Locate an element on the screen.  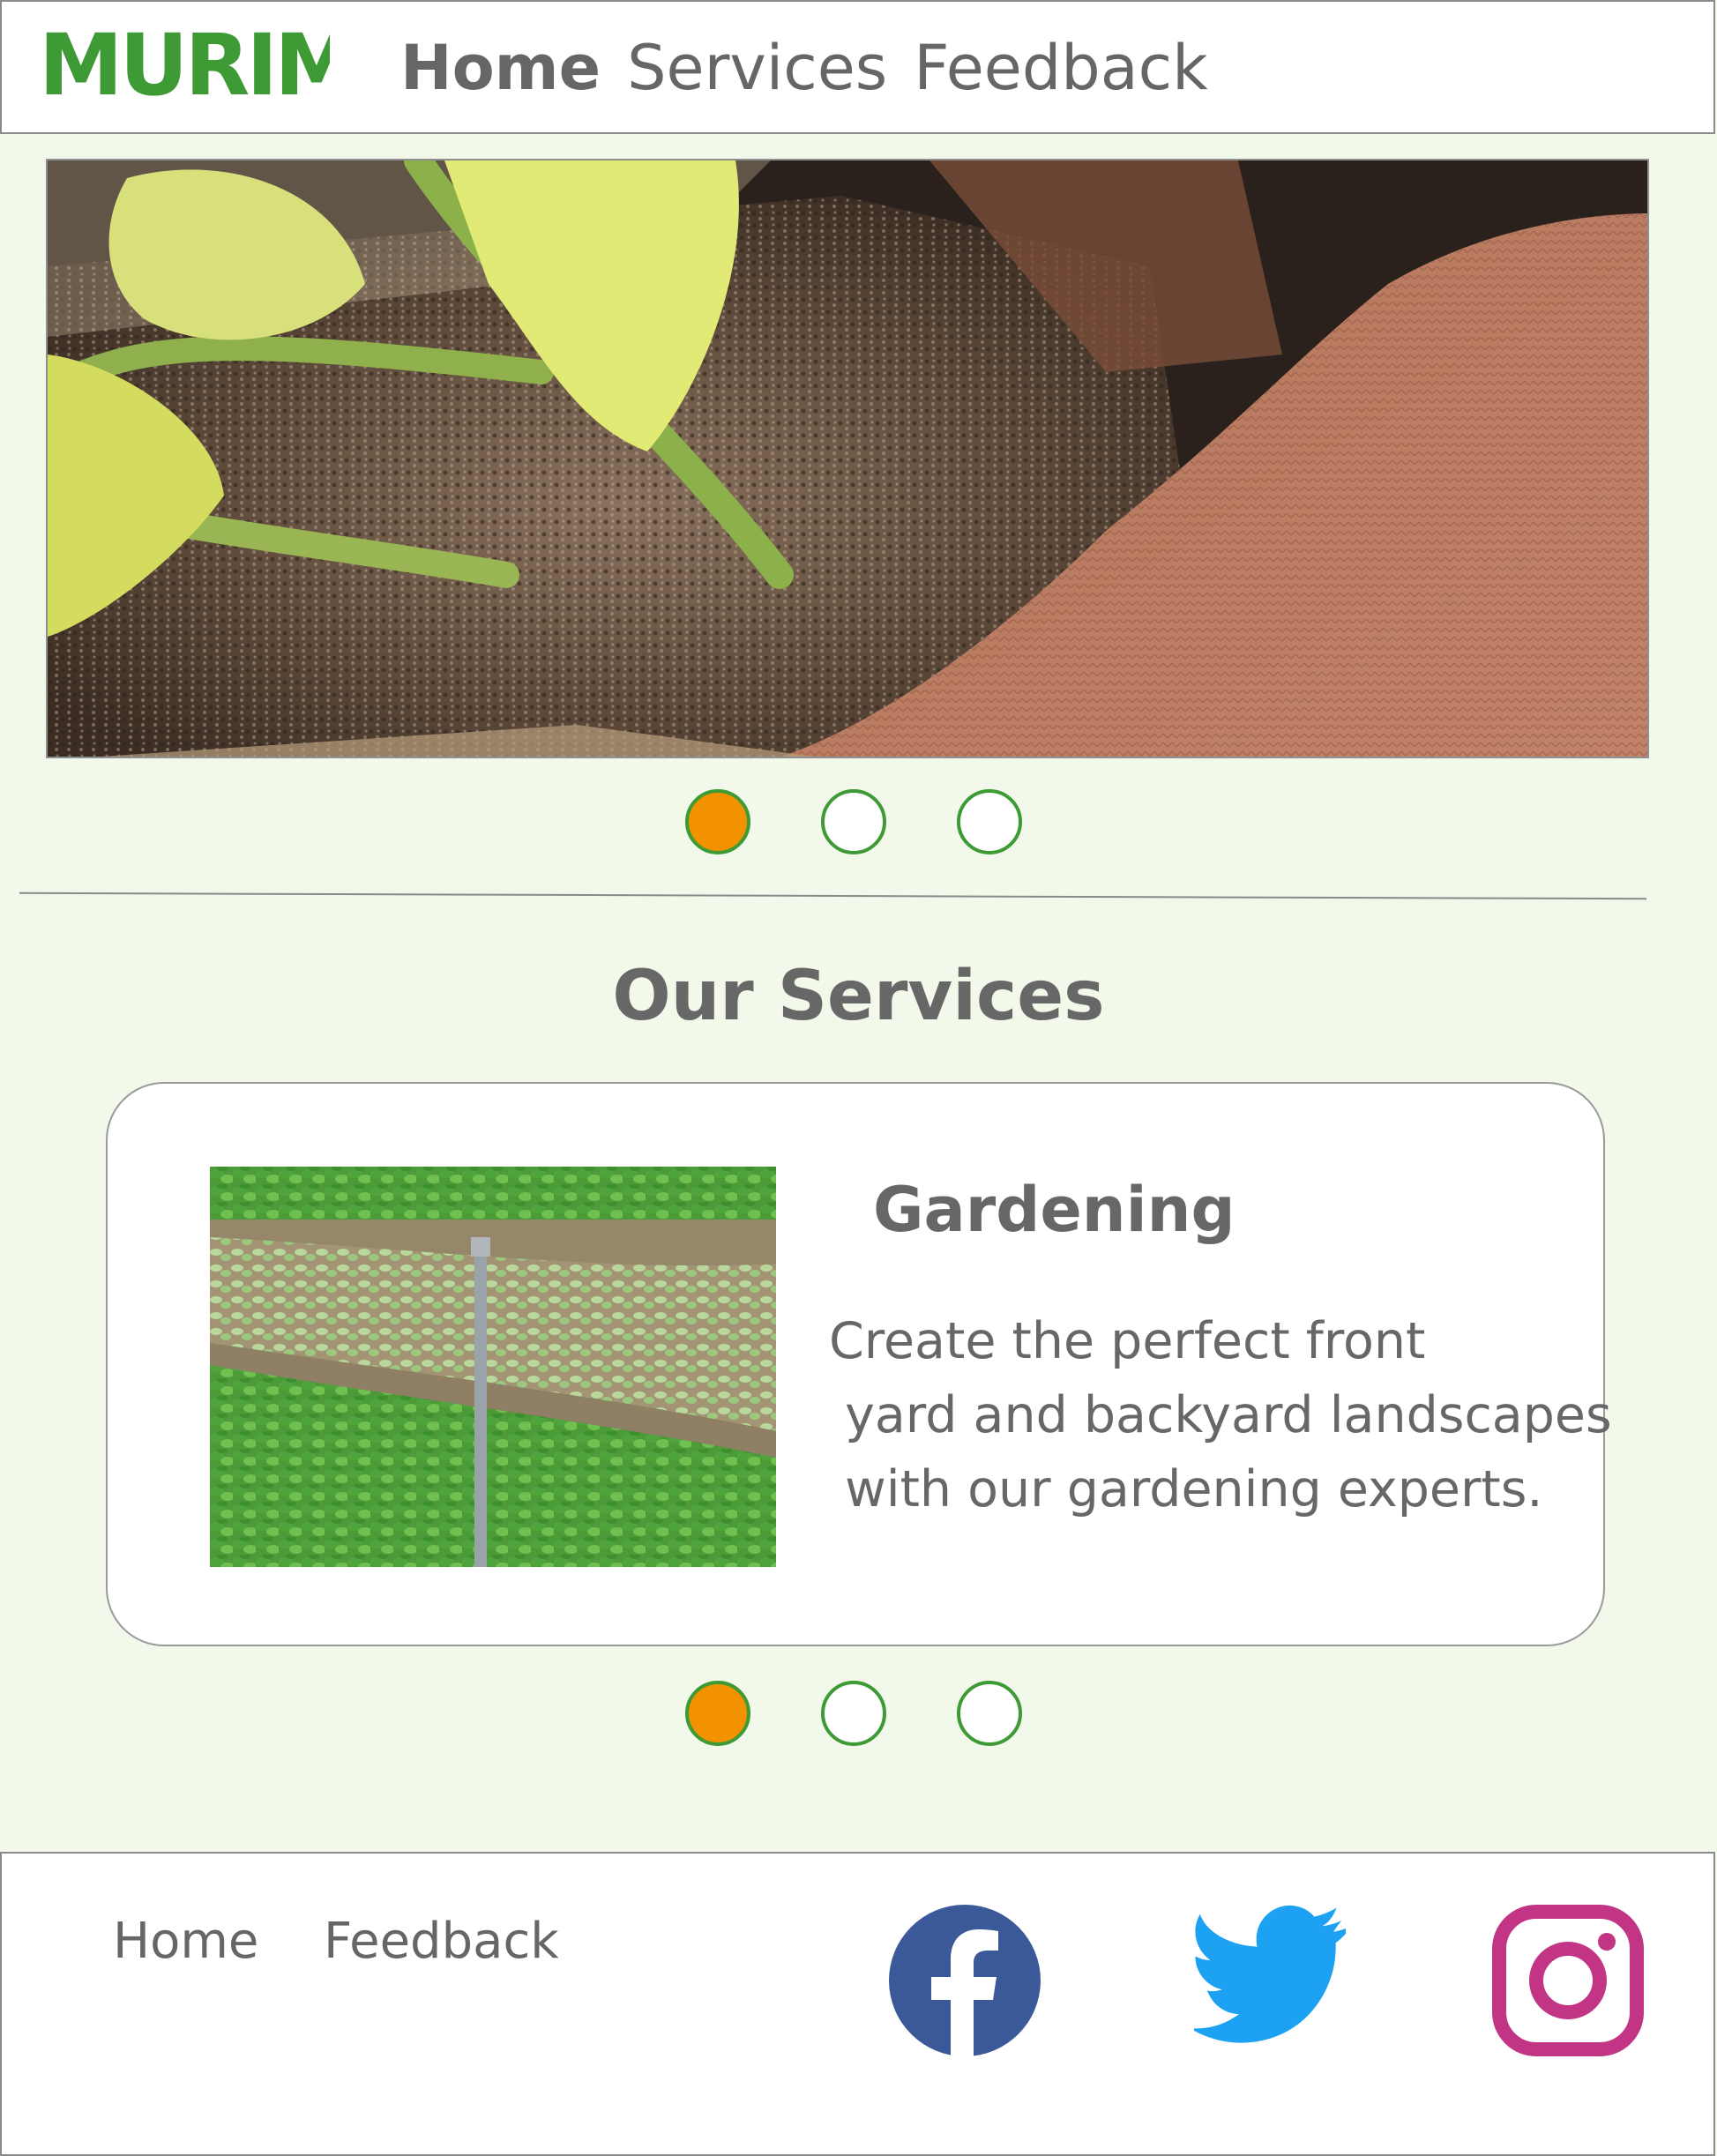
gardening-image is located at coordinates (493, 1367).